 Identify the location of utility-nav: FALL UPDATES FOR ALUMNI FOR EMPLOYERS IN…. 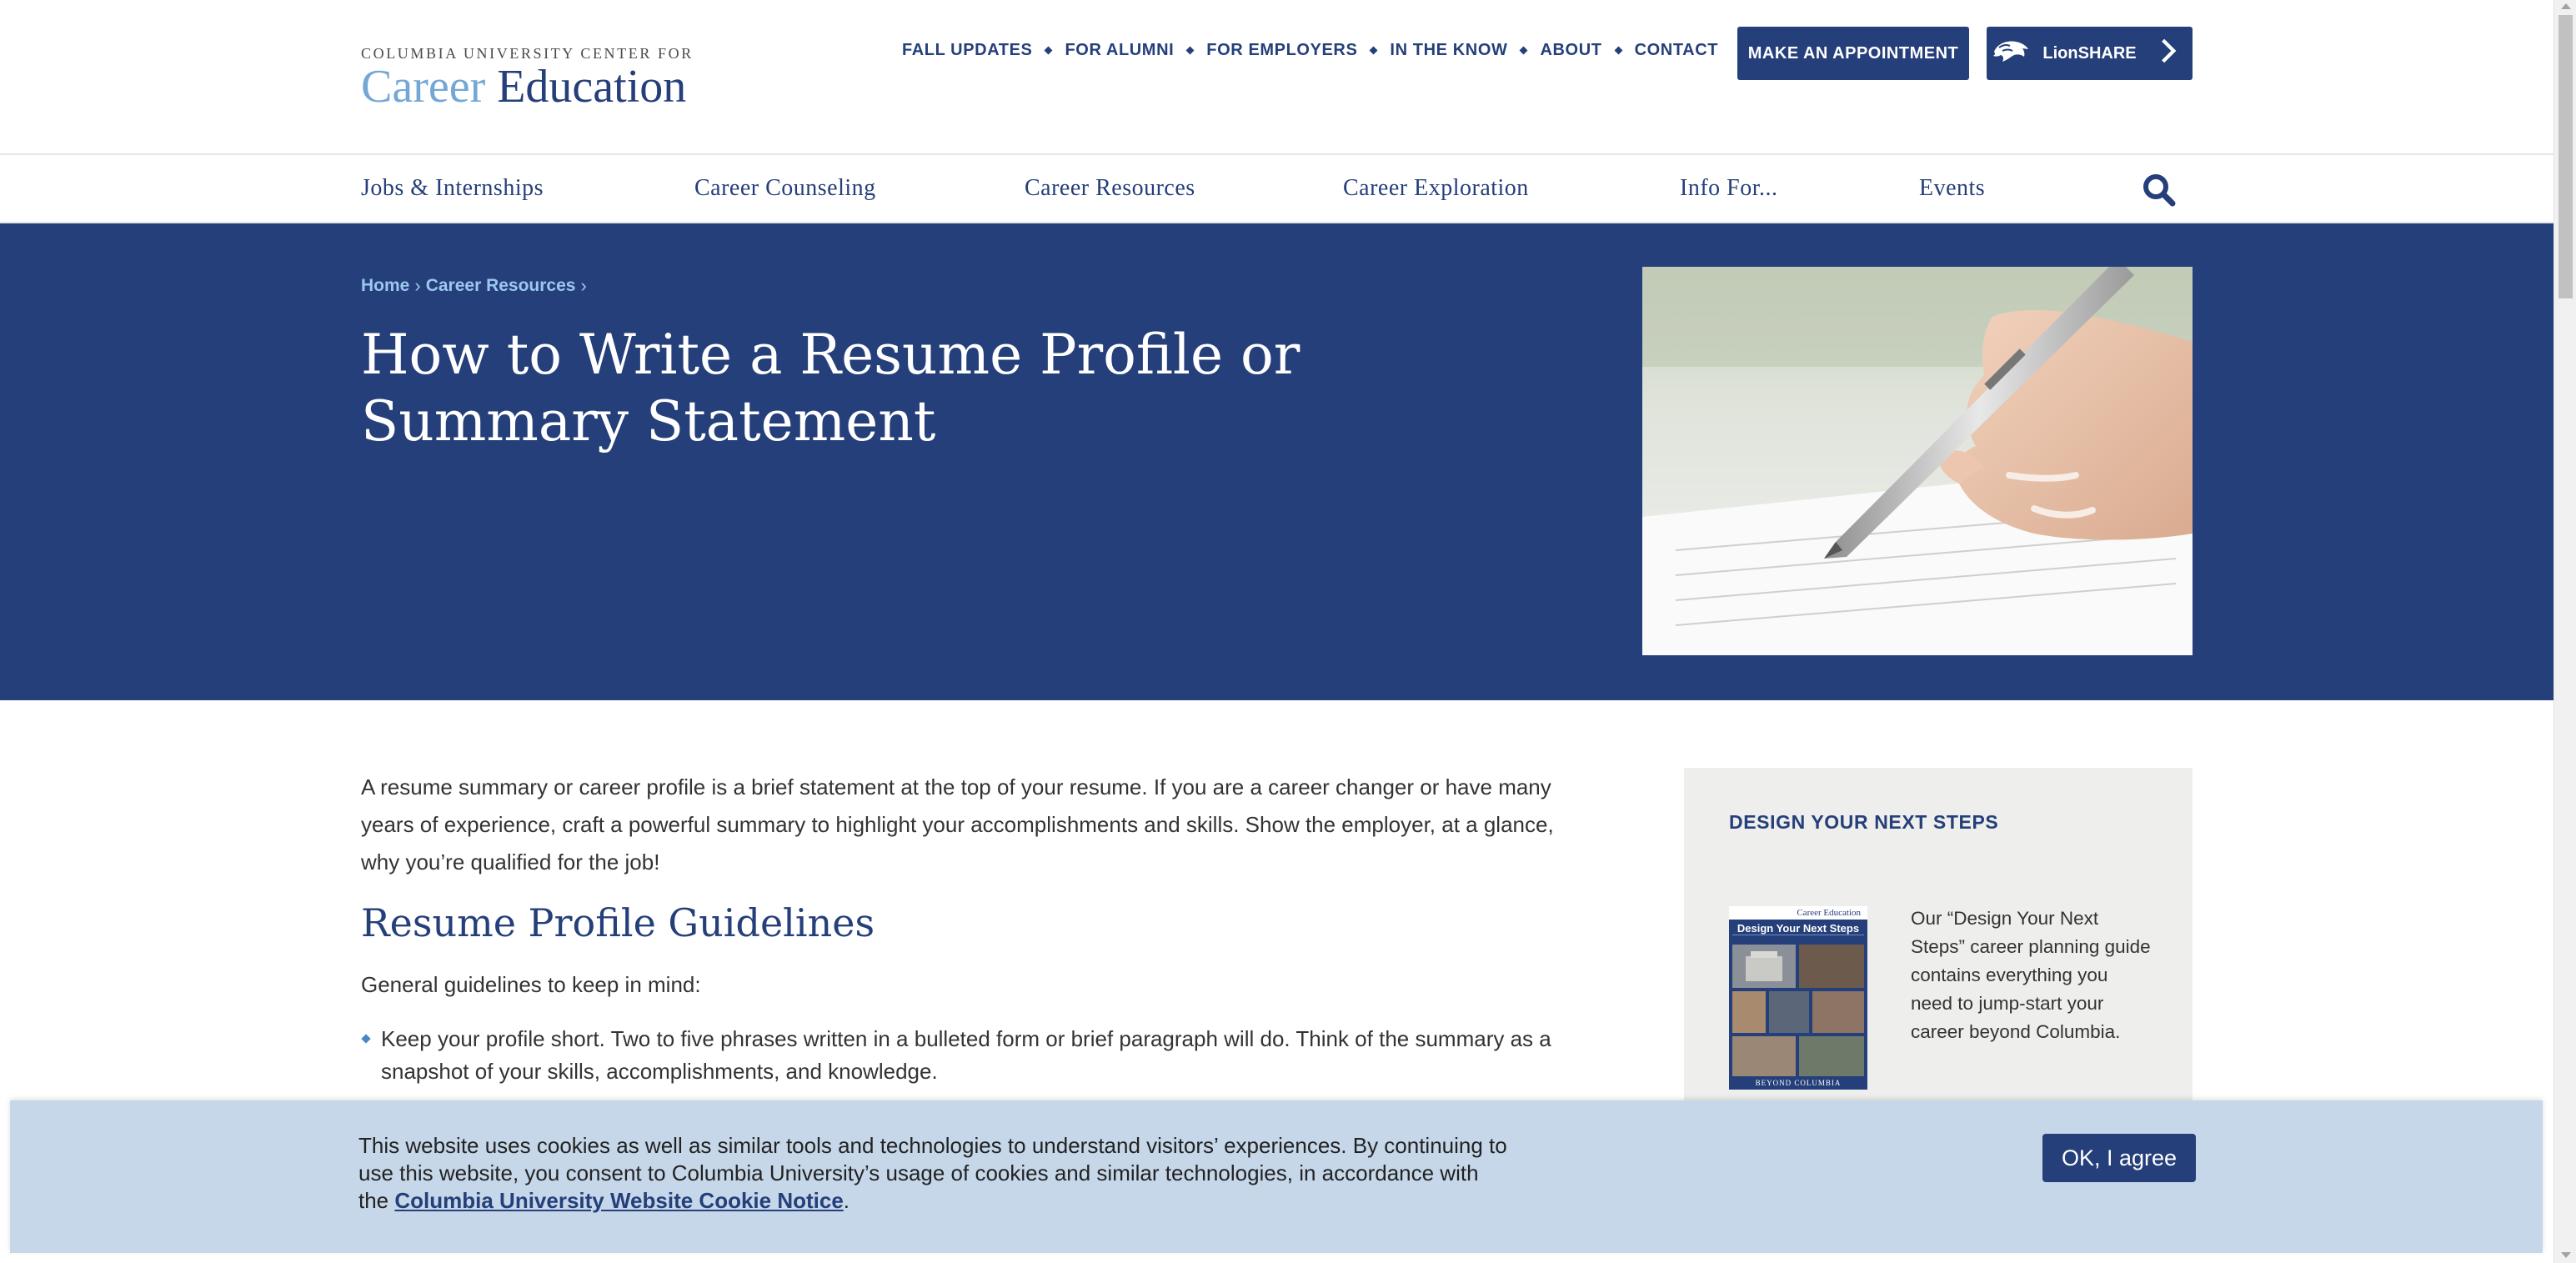
(1310, 50).